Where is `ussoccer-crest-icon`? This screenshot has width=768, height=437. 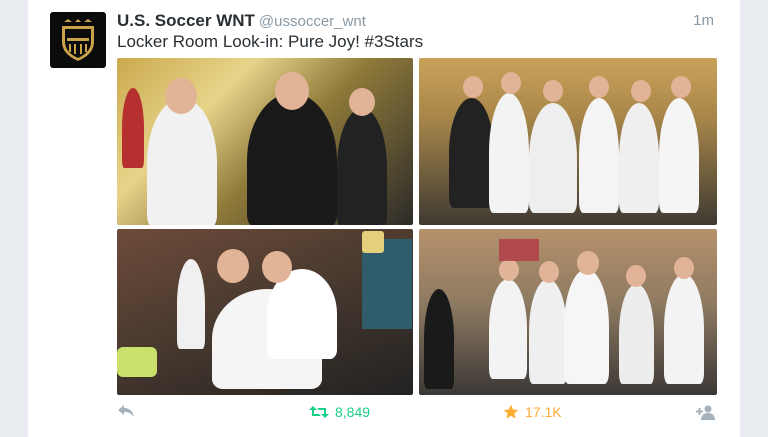
ussoccer-crest-icon is located at coordinates (78, 40).